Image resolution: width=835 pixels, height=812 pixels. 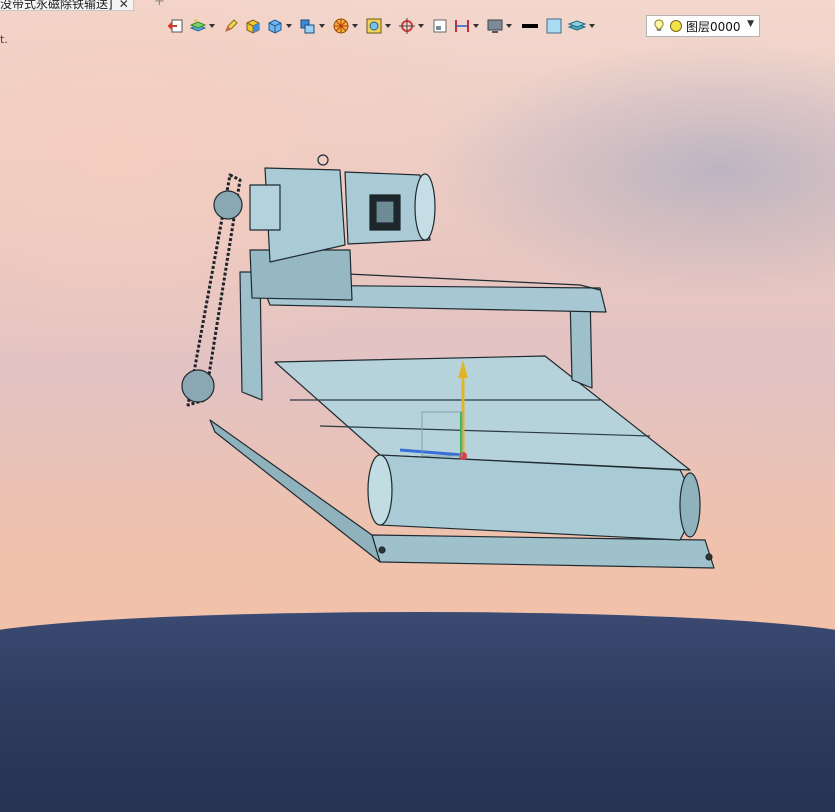 I want to click on side-rail, so click(x=295, y=491).